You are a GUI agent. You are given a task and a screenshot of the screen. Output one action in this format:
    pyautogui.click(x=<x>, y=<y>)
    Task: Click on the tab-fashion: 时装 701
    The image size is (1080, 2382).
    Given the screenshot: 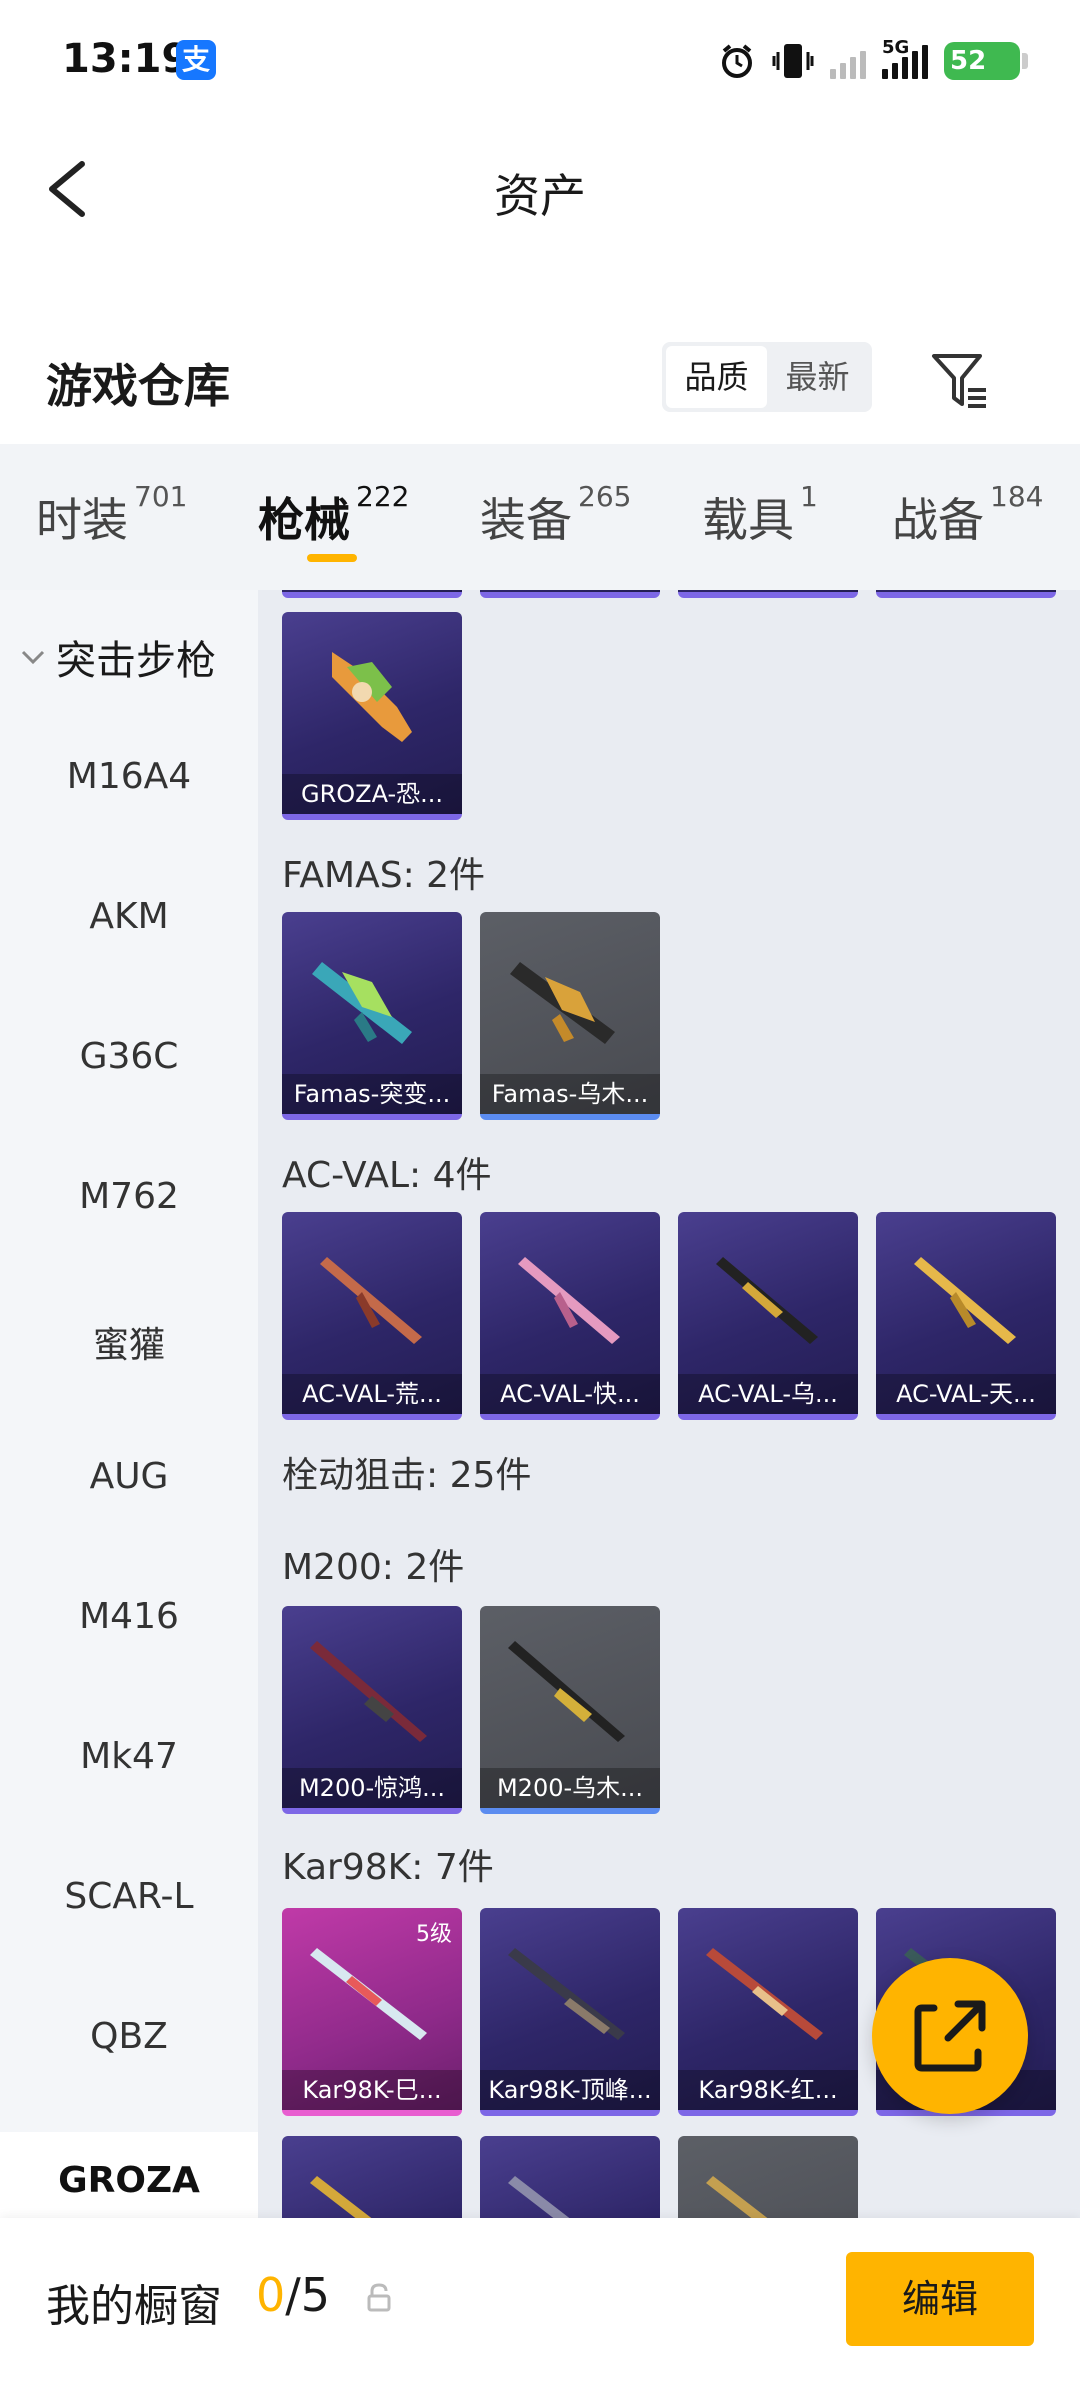 What is the action you would take?
    pyautogui.click(x=111, y=515)
    